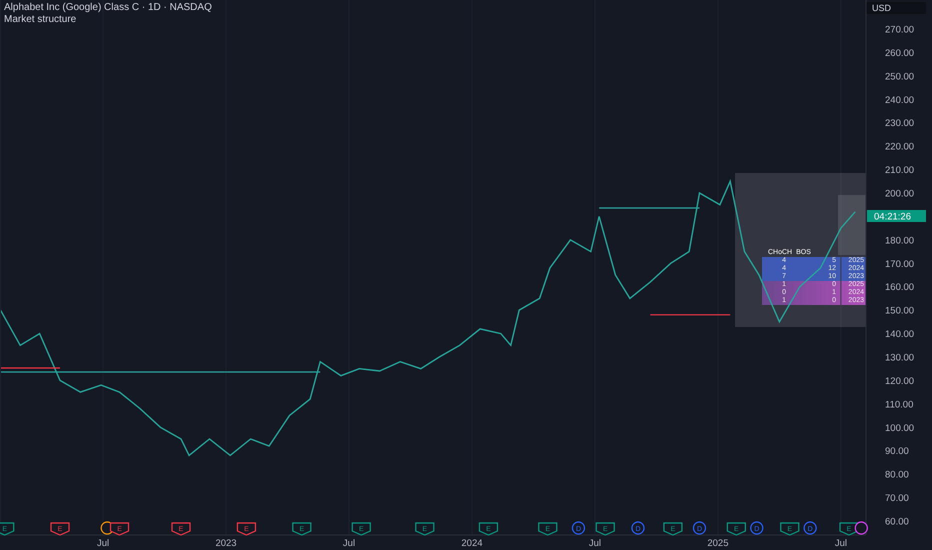  Describe the element at coordinates (897, 522) in the screenshot. I see `price-label: 60.00` at that location.